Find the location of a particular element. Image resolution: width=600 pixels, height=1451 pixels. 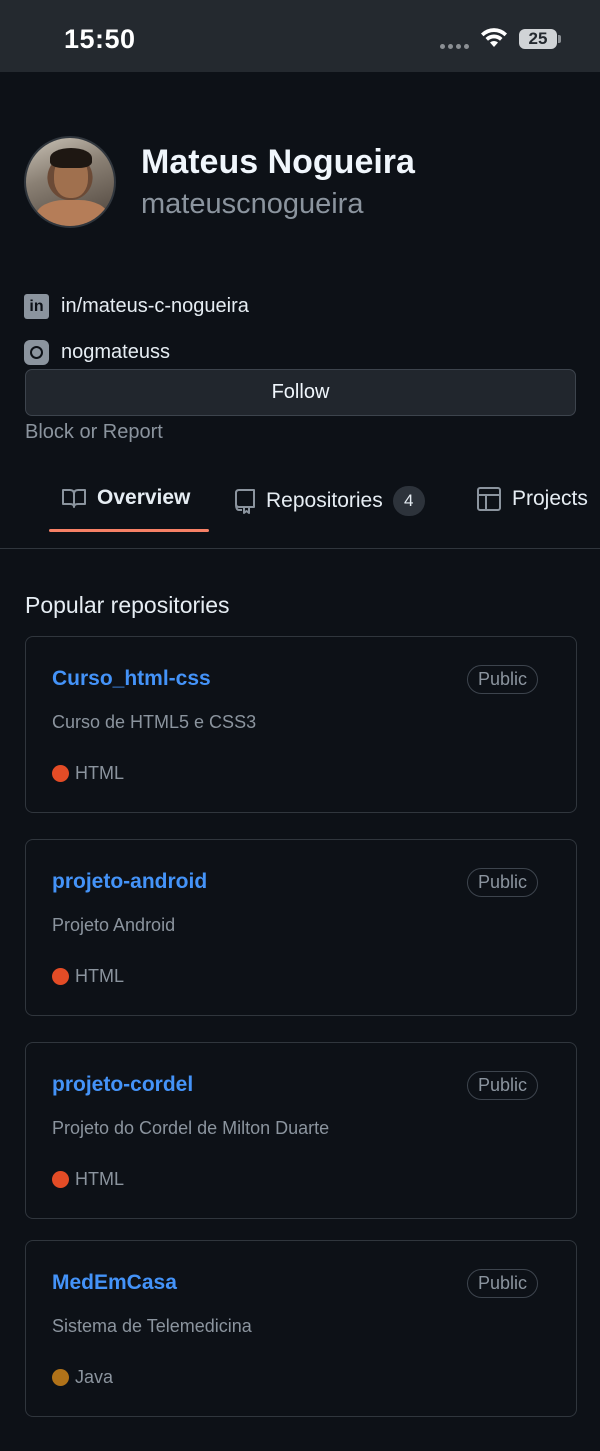

status-bar: 15:50 25 is located at coordinates (300, 36).